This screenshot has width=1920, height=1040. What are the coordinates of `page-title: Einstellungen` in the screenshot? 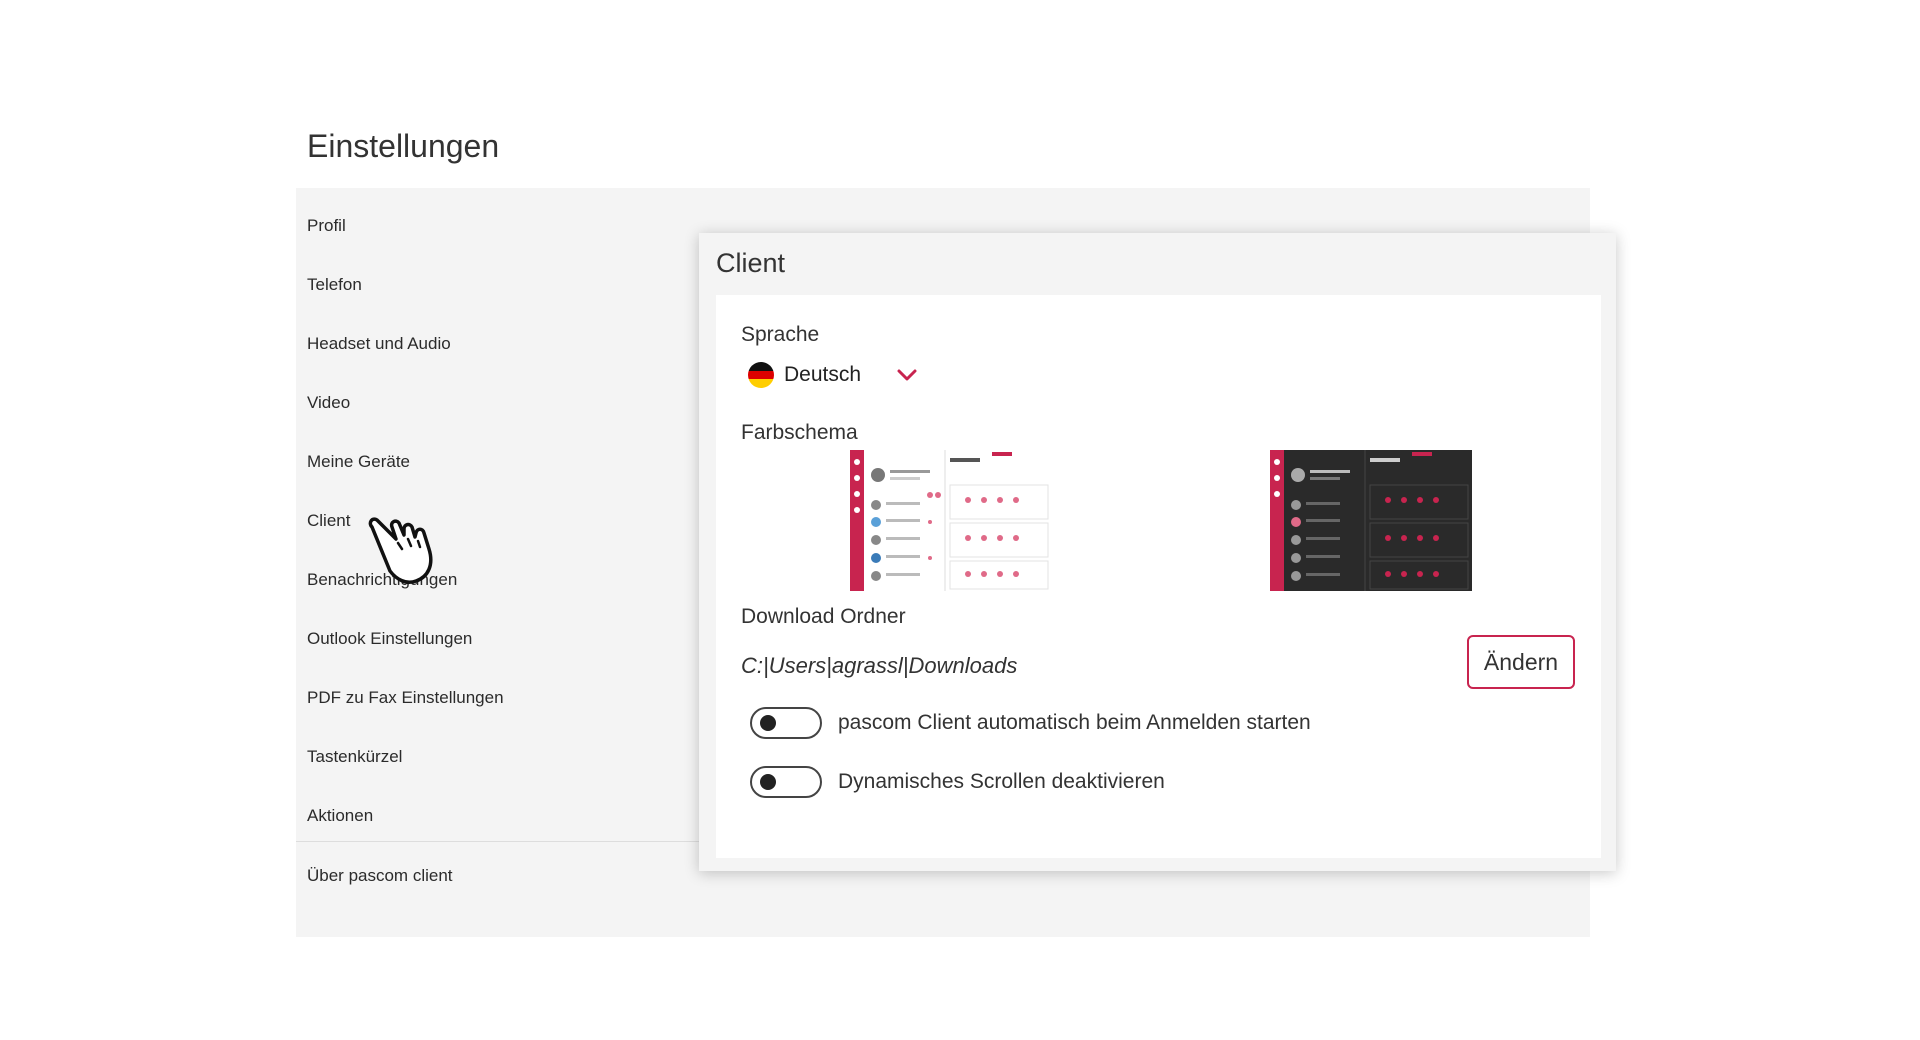 It's located at (403, 146).